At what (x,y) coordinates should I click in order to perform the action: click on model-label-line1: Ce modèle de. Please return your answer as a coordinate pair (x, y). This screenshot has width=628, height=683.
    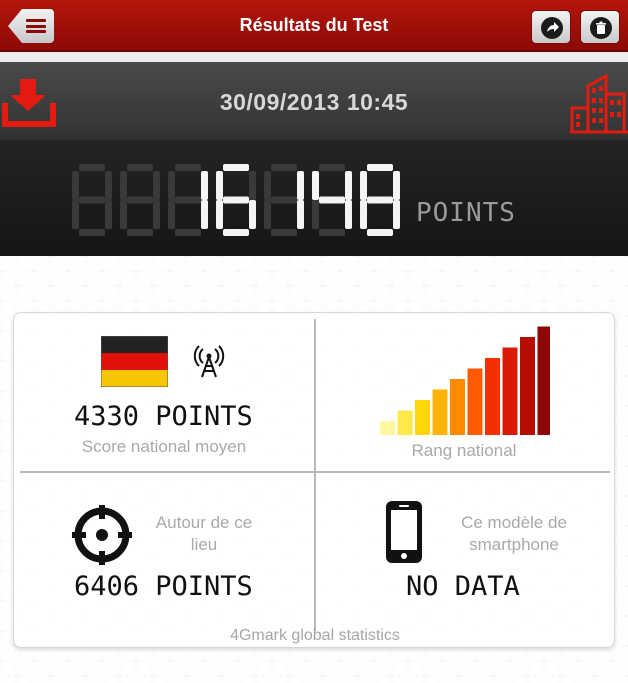
    Looking at the image, I should click on (514, 522).